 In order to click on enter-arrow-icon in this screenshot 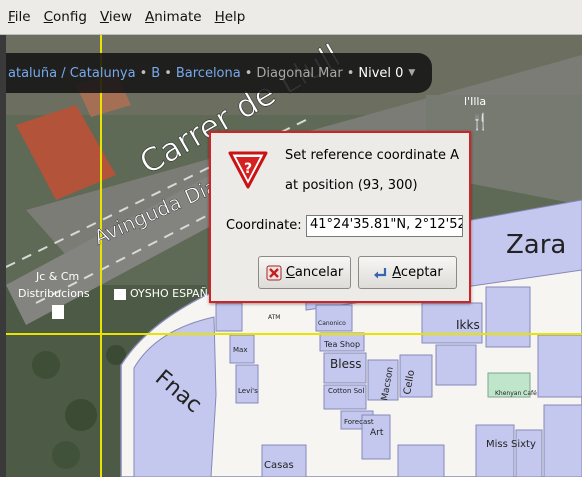, I will do `click(380, 272)`.